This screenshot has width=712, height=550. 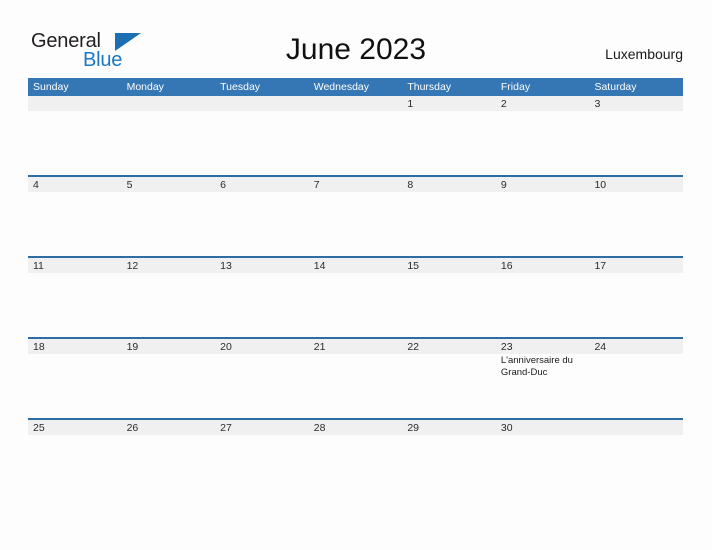 I want to click on calendar-day-cell: 26, so click(x=168, y=459).